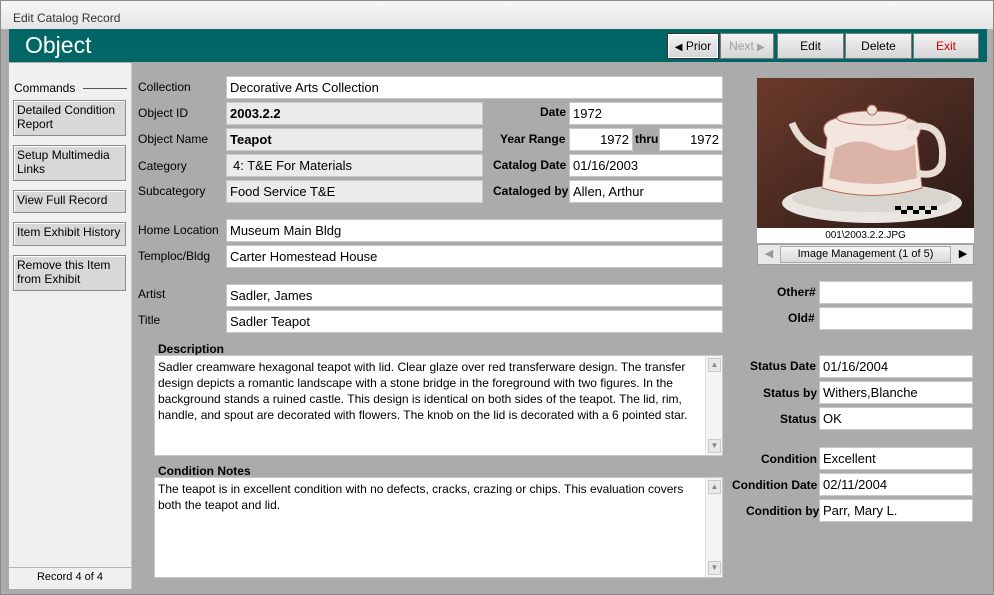  What do you see at coordinates (896, 458) in the screenshot?
I see `condition-field: Excellent` at bounding box center [896, 458].